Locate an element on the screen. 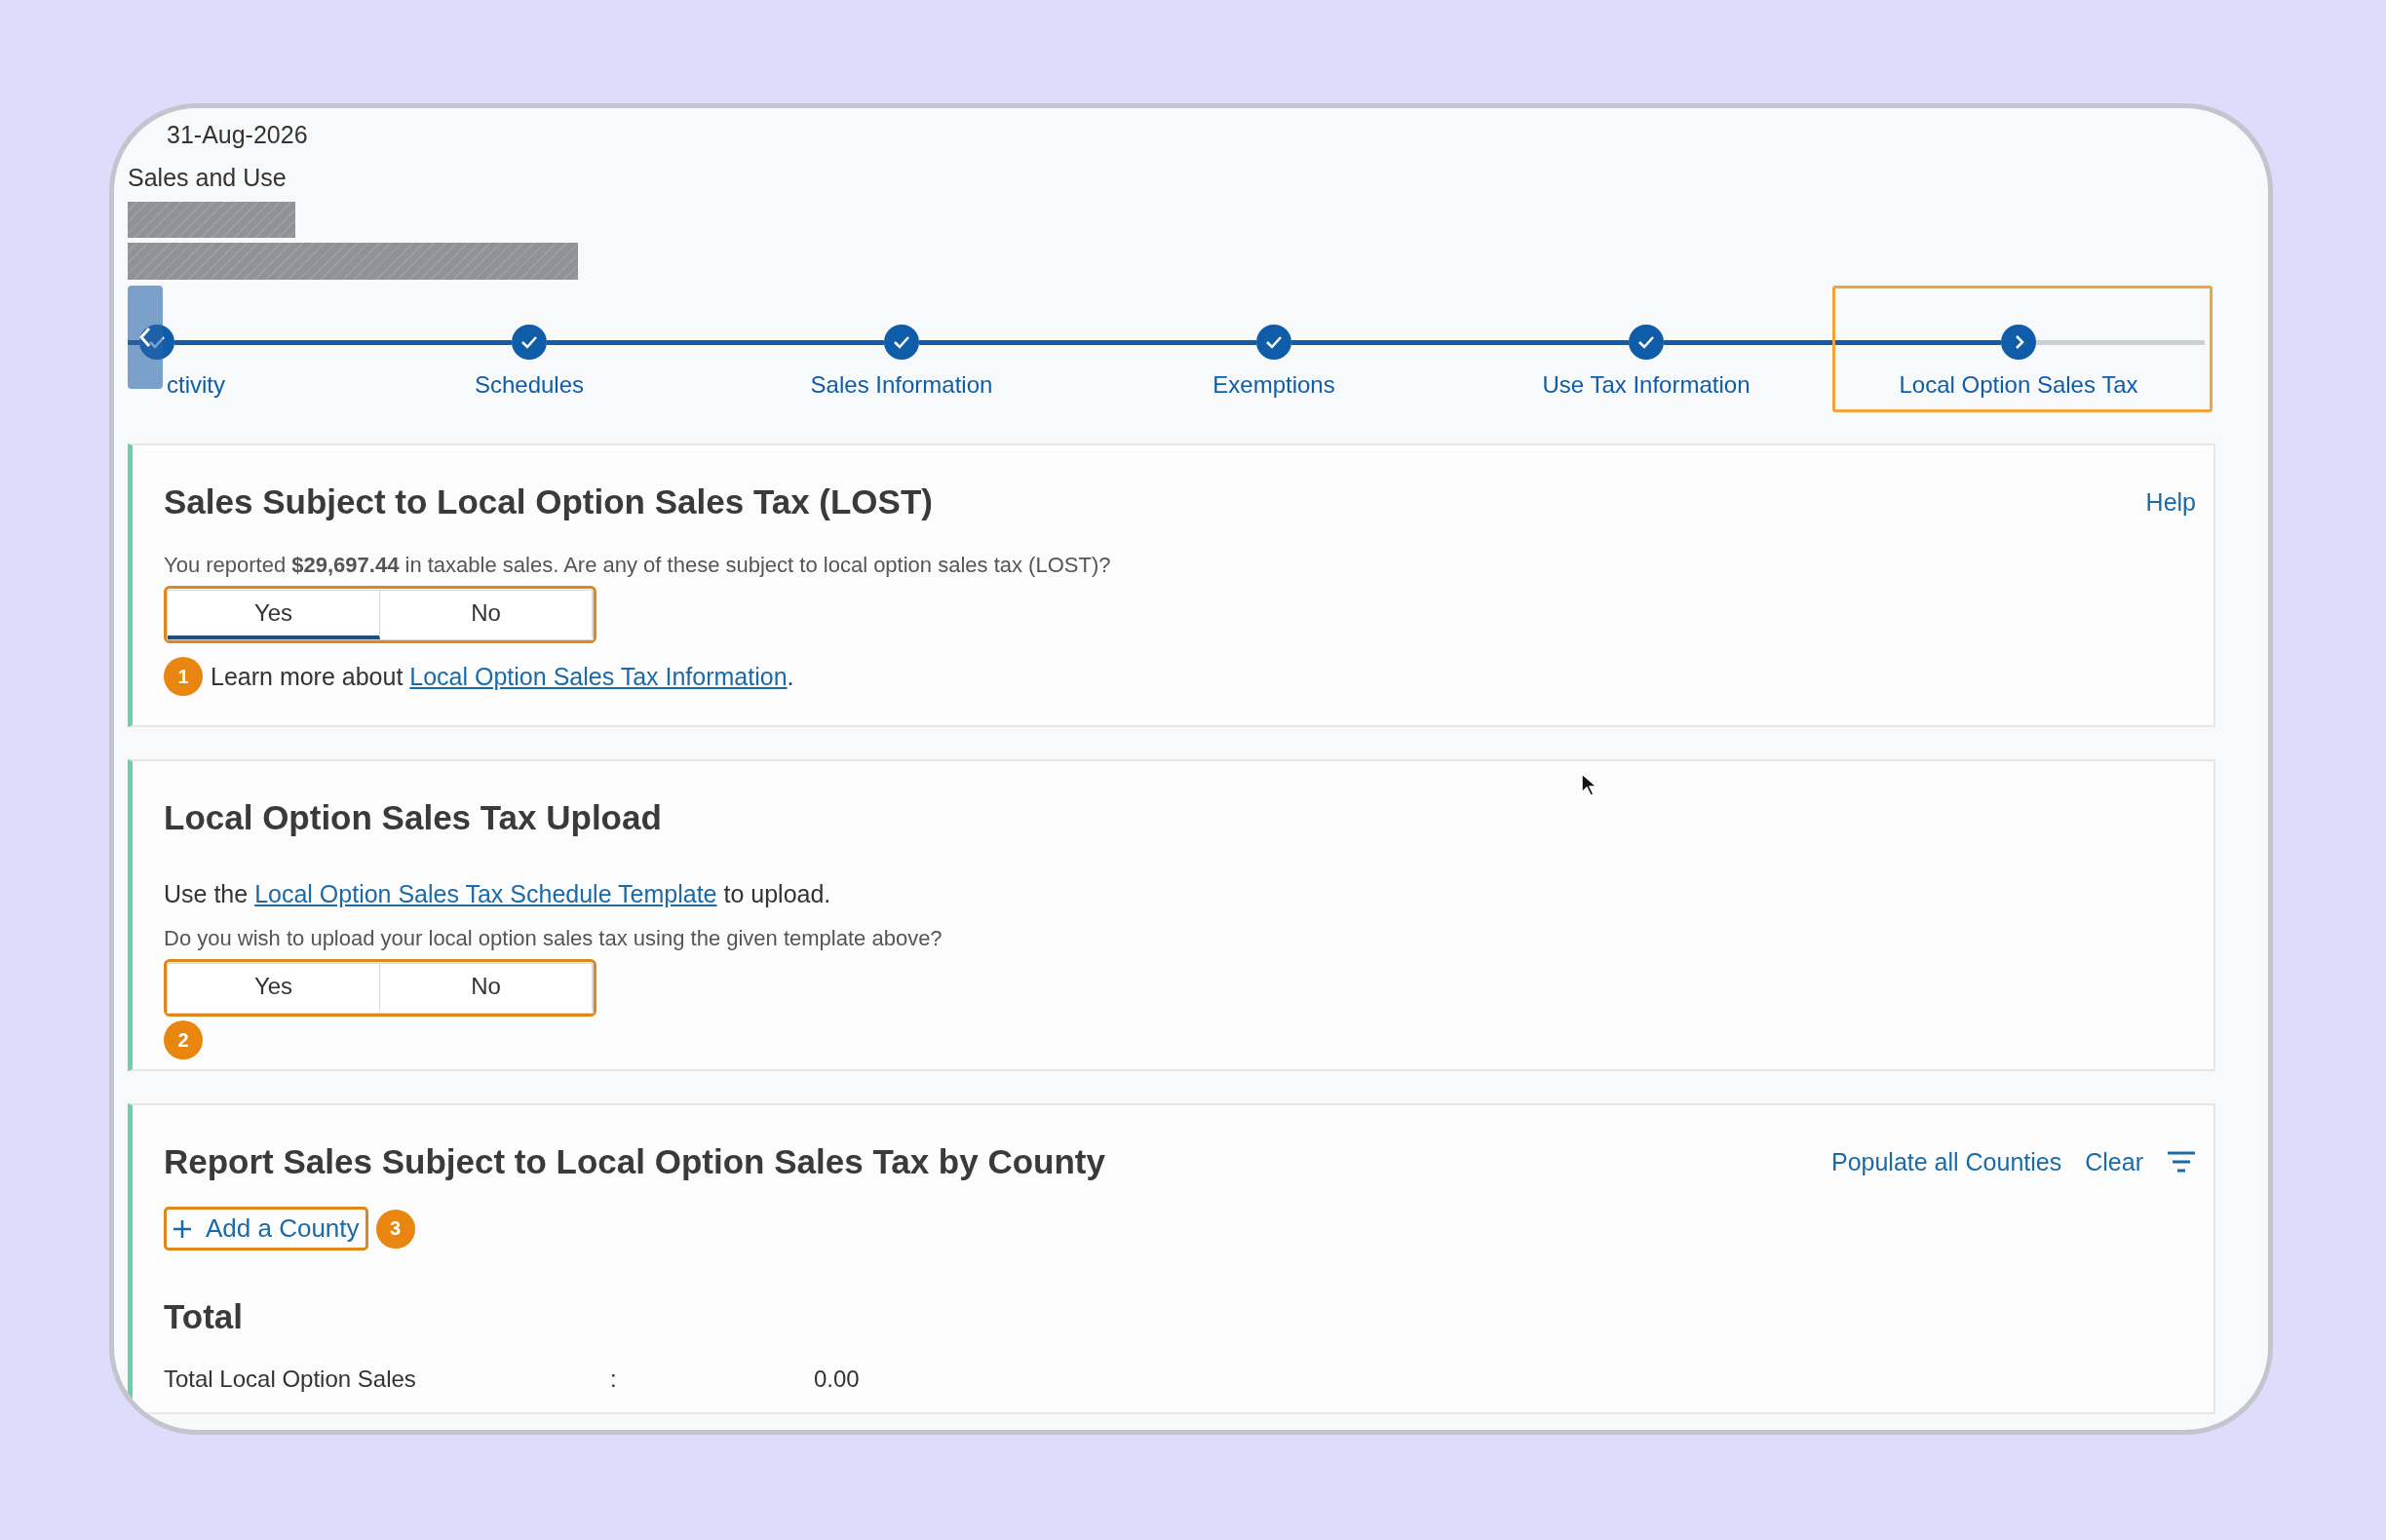 The image size is (2386, 1540). step-badge: 2 is located at coordinates (183, 1039).